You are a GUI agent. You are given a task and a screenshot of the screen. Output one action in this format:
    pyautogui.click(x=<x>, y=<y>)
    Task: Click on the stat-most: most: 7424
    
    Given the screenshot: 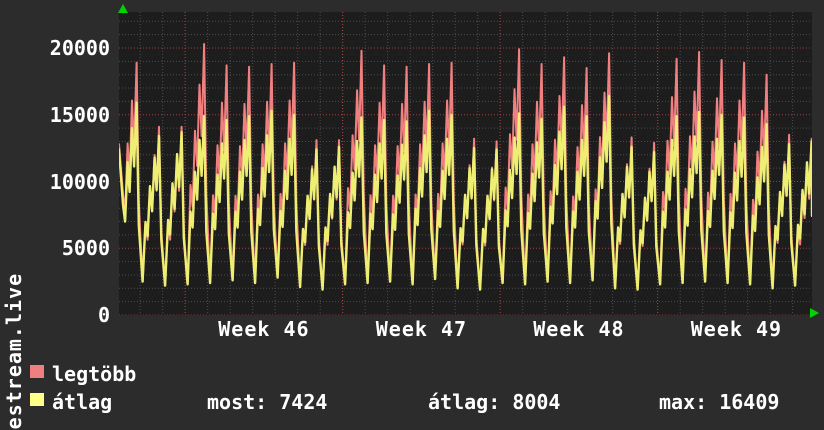 What is the action you would take?
    pyautogui.click(x=267, y=402)
    